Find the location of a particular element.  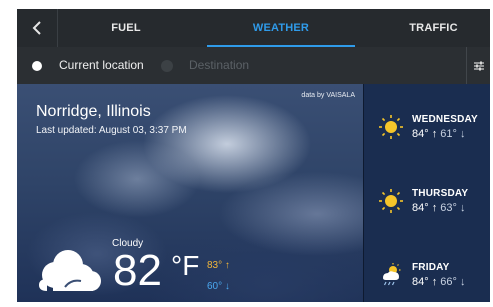

filter-button is located at coordinates (478, 65).